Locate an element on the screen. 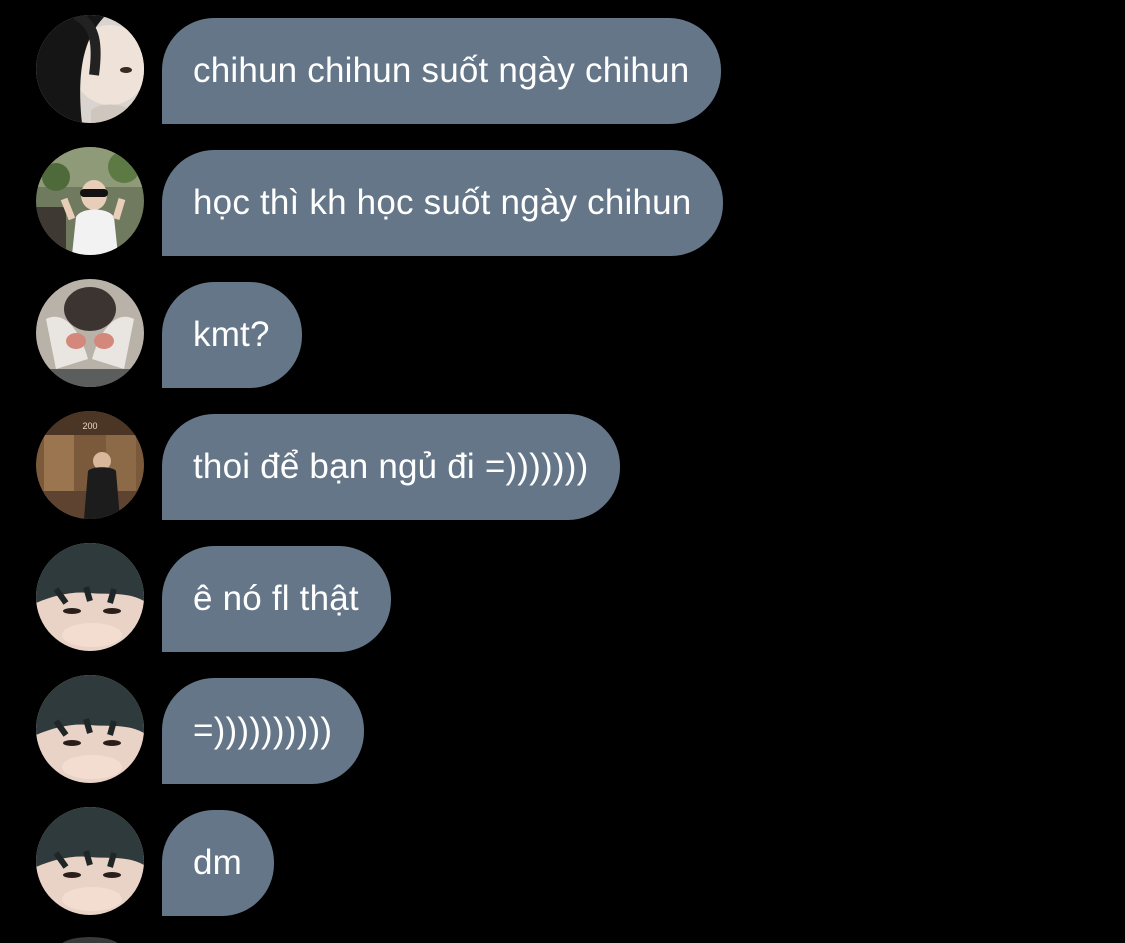  message-text: ê nó fl thật is located at coordinates (276, 598).